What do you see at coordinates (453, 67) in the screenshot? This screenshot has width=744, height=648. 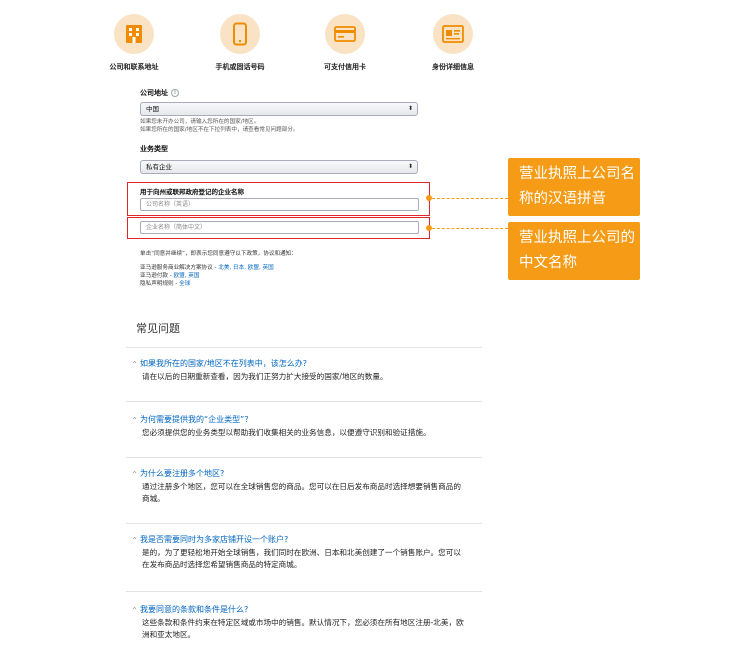 I see `step-label: 身份详细信息` at bounding box center [453, 67].